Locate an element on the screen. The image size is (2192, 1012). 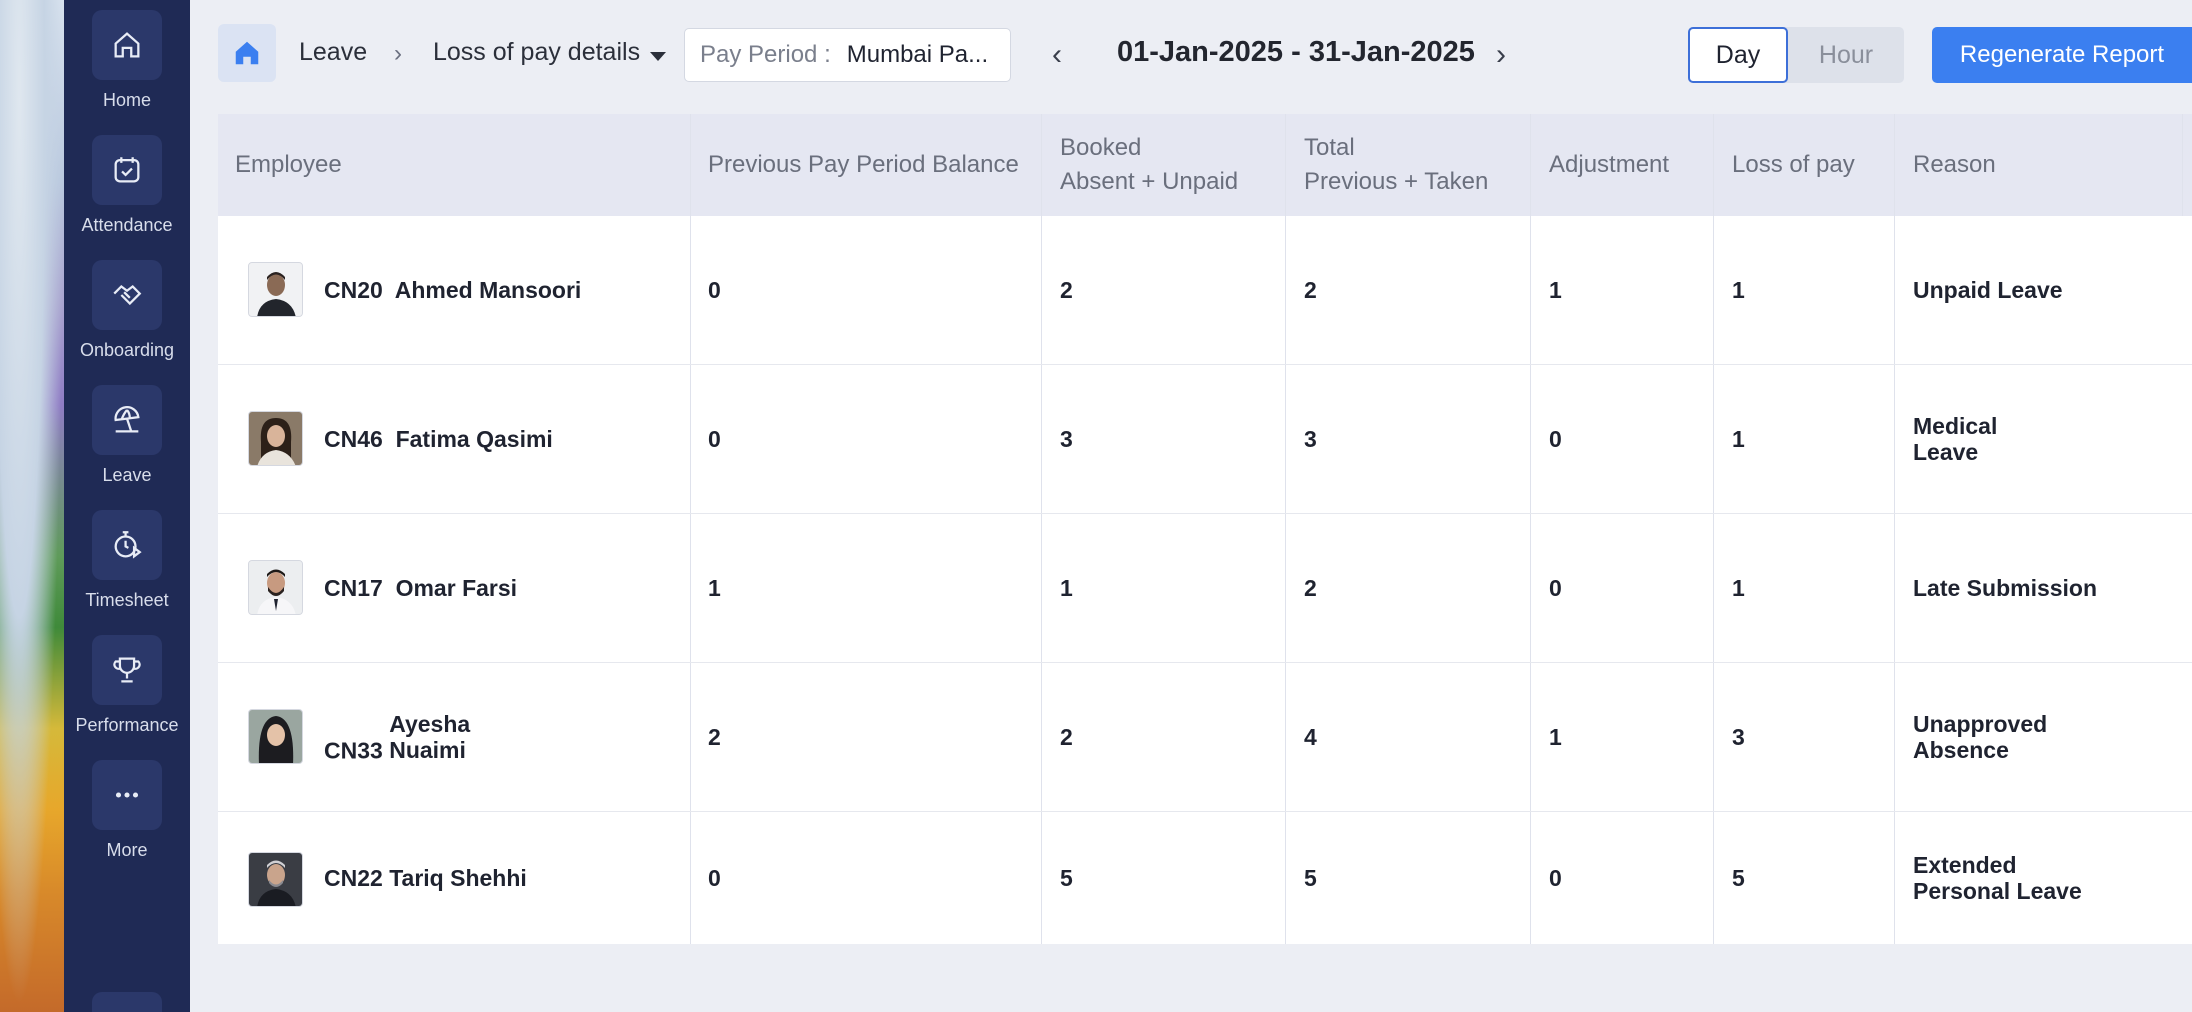
employee-name: CN20 Ahmed Mansoori is located at coordinates (454, 290).